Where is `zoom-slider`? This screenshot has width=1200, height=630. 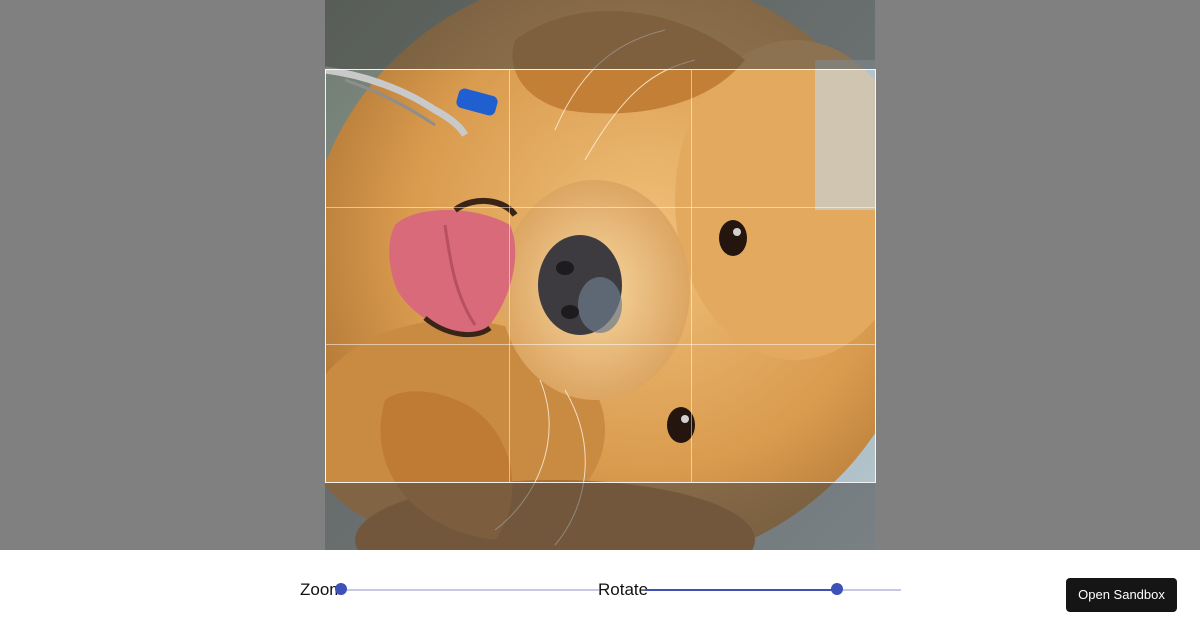
zoom-slider is located at coordinates (467, 589).